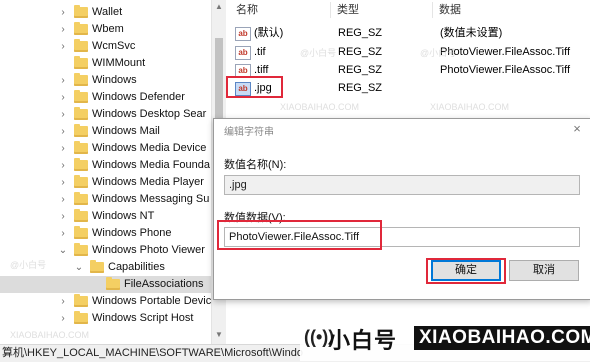 The image size is (590, 362). I want to click on tree-item: WIMMount, so click(105, 63).